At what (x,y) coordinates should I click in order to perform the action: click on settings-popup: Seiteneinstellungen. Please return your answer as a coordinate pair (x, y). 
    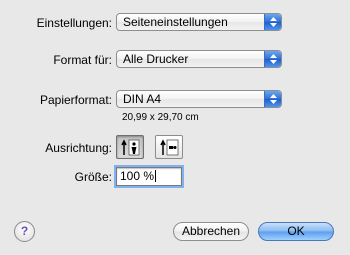
    Looking at the image, I should click on (199, 22).